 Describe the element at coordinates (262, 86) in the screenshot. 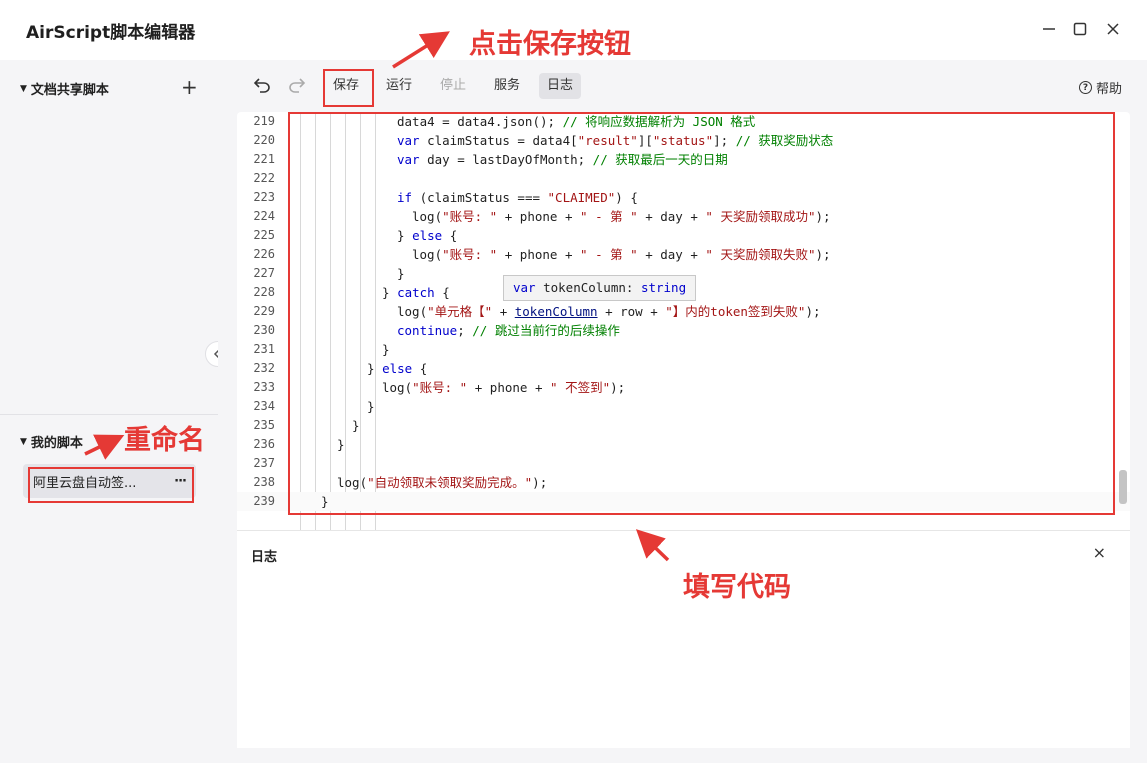

I see `undo-icon` at that location.